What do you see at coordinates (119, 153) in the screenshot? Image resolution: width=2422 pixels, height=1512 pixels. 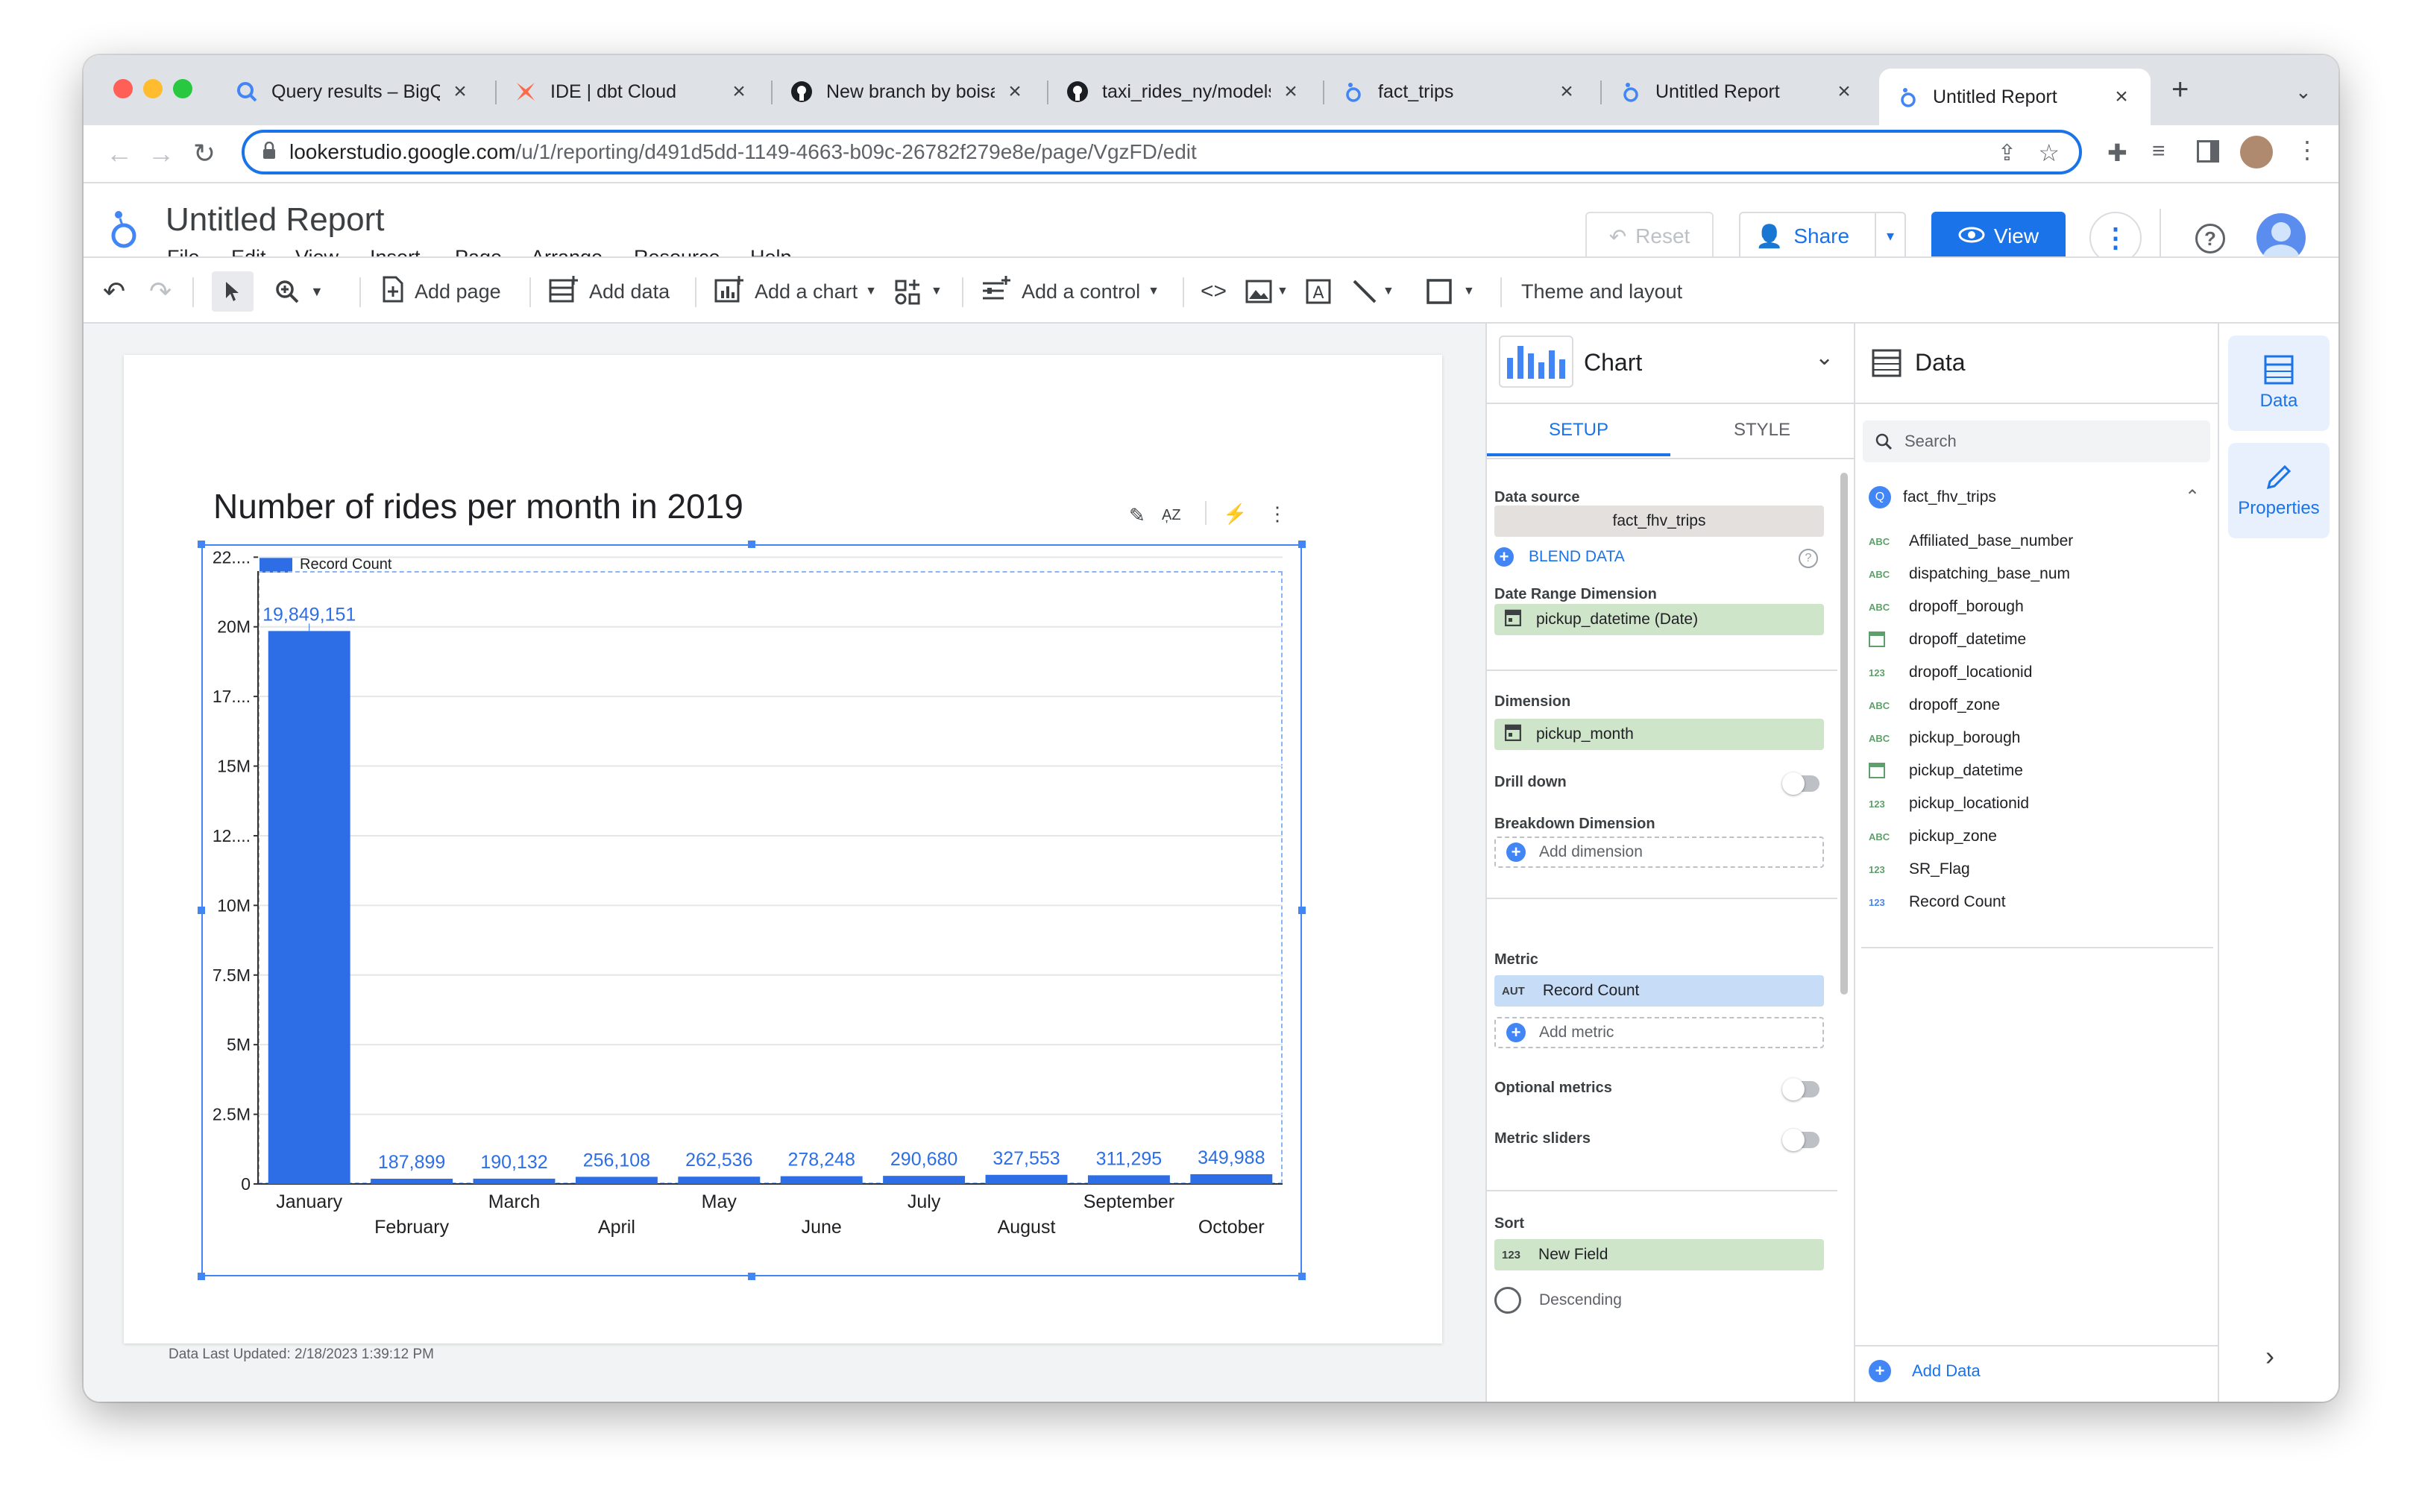 I see `back-arrow-icon: ←` at bounding box center [119, 153].